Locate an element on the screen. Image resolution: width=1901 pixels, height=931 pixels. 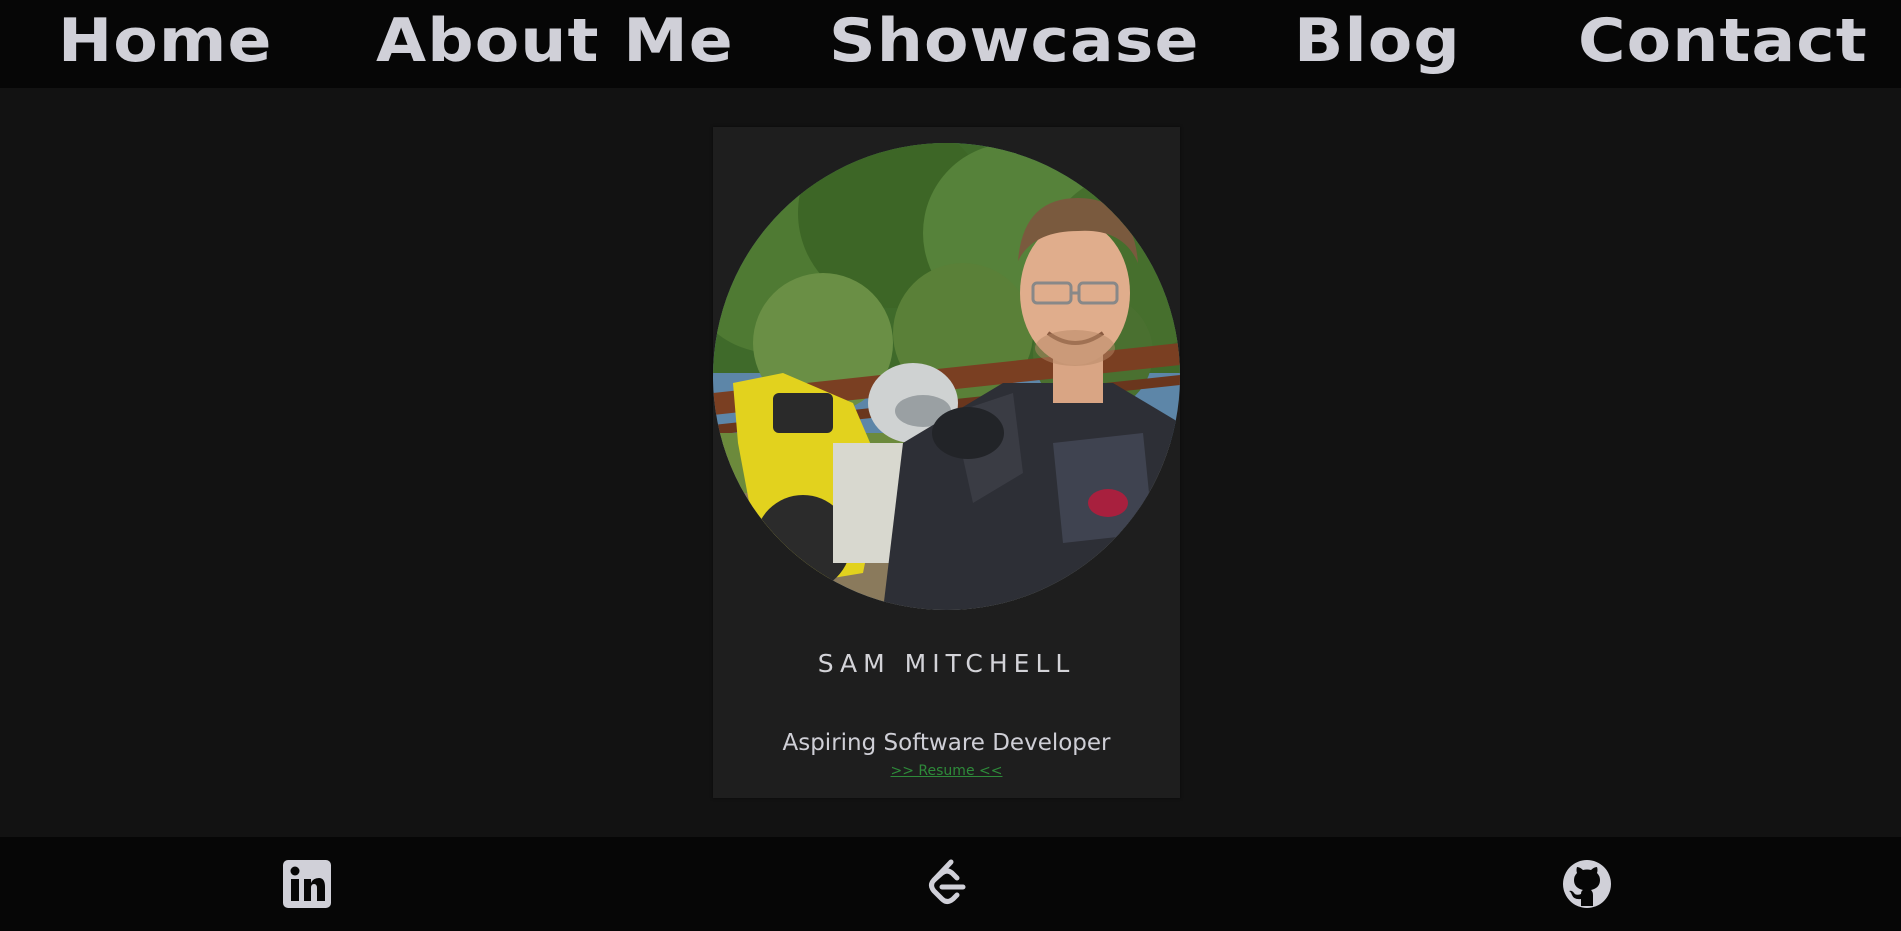
nav-contact-link: Contact is located at coordinates (1723, 41).